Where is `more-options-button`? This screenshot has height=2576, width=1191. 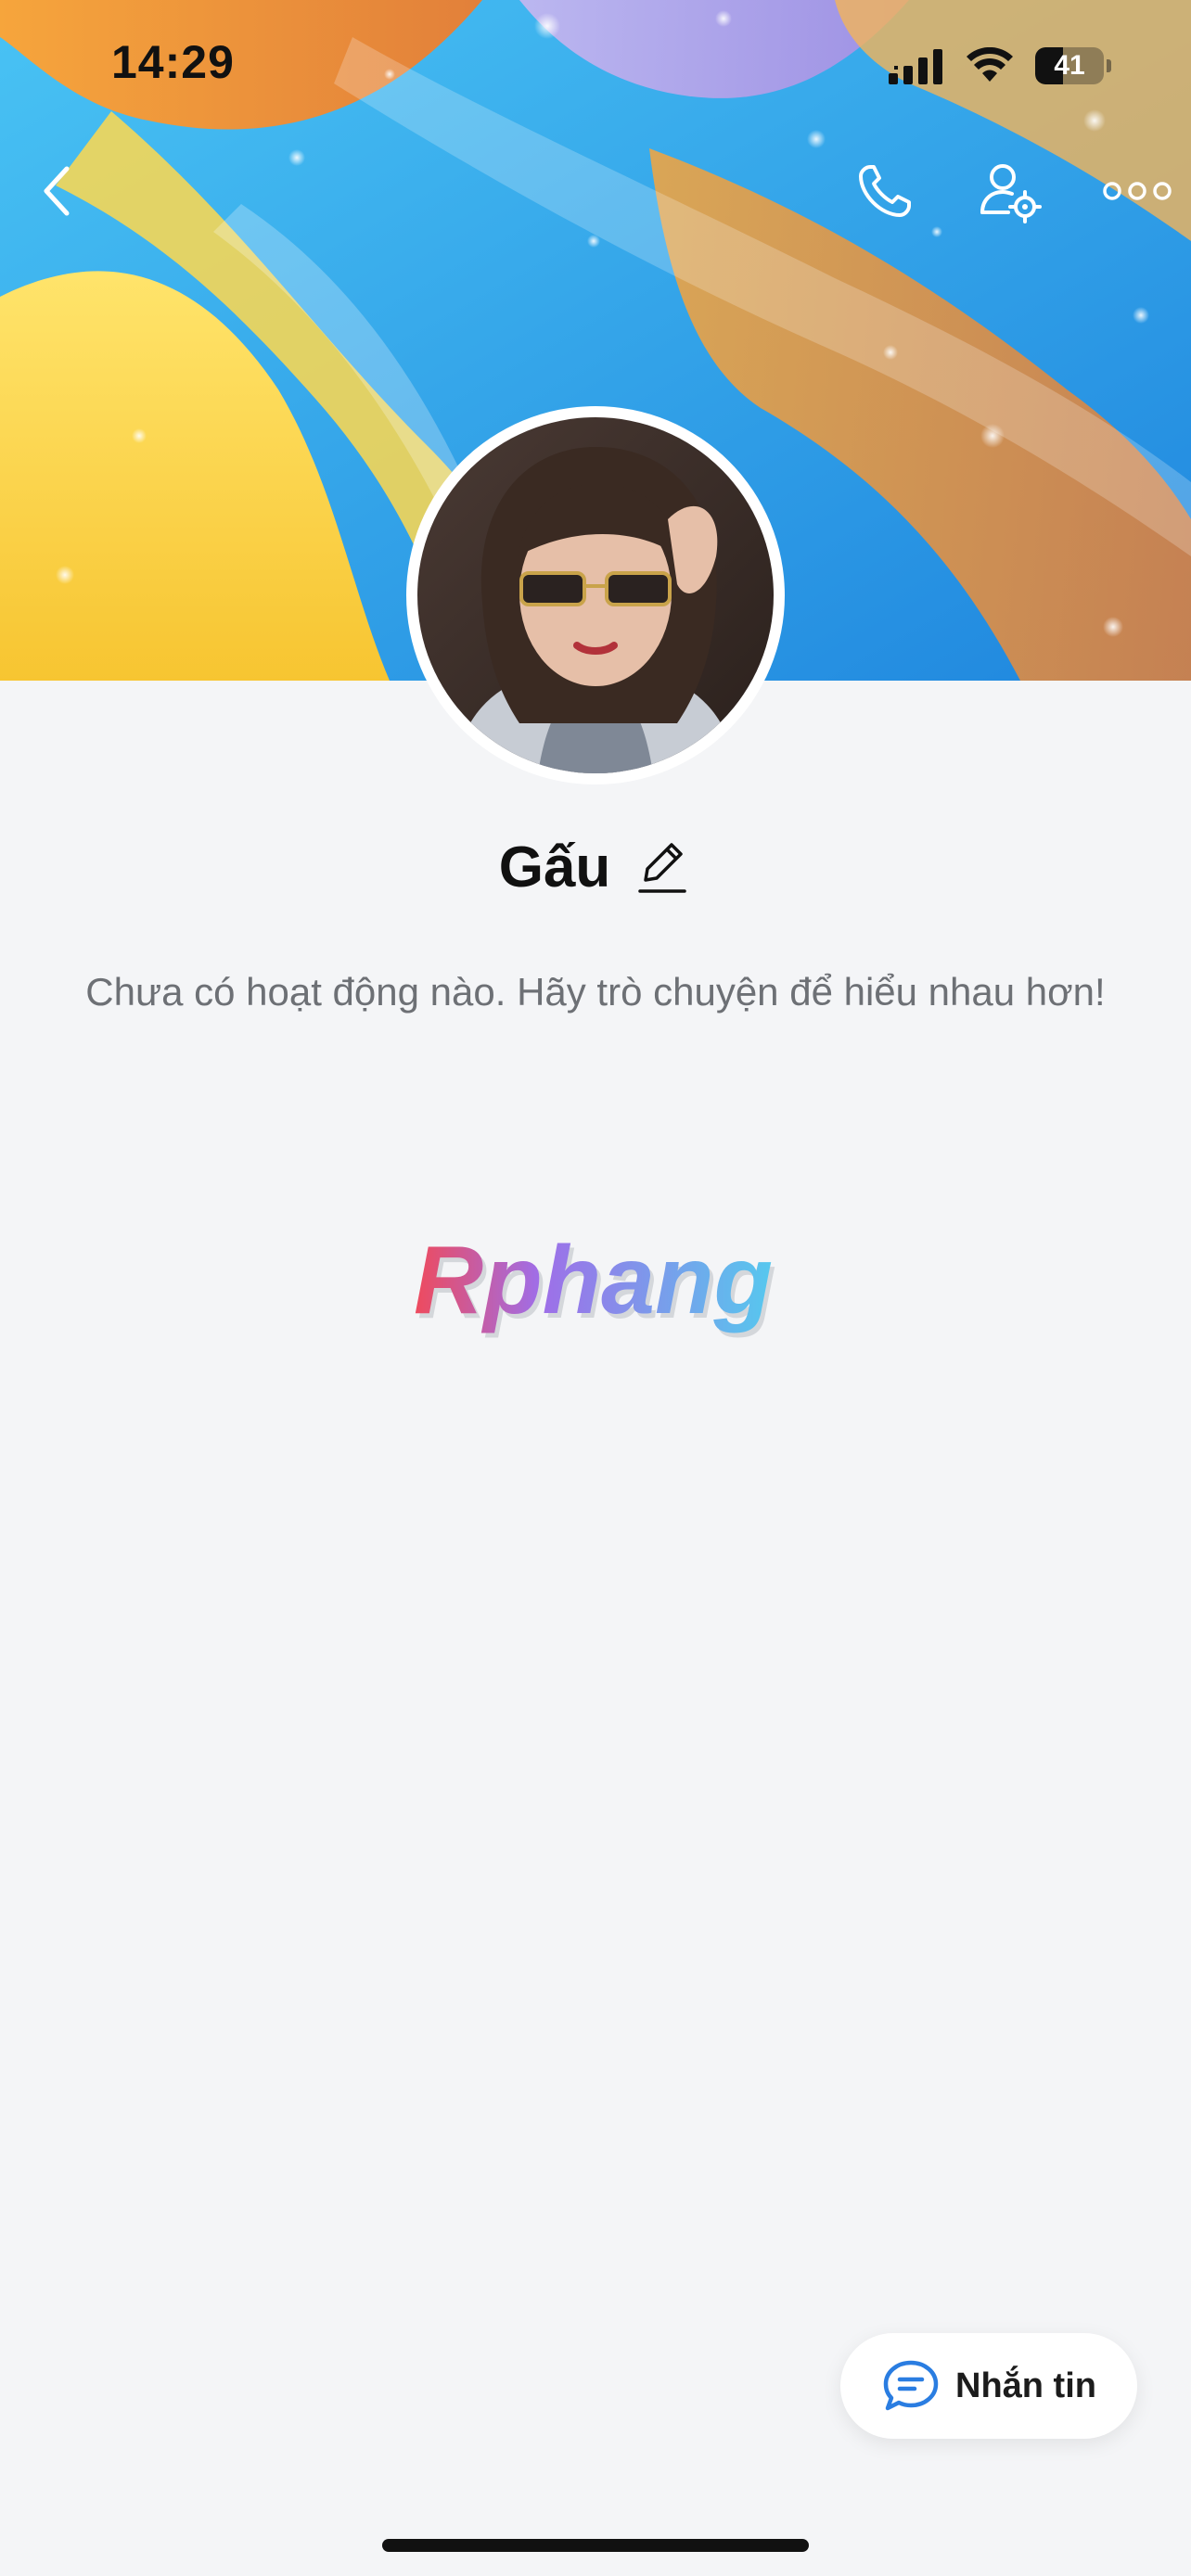 more-options-button is located at coordinates (1137, 191).